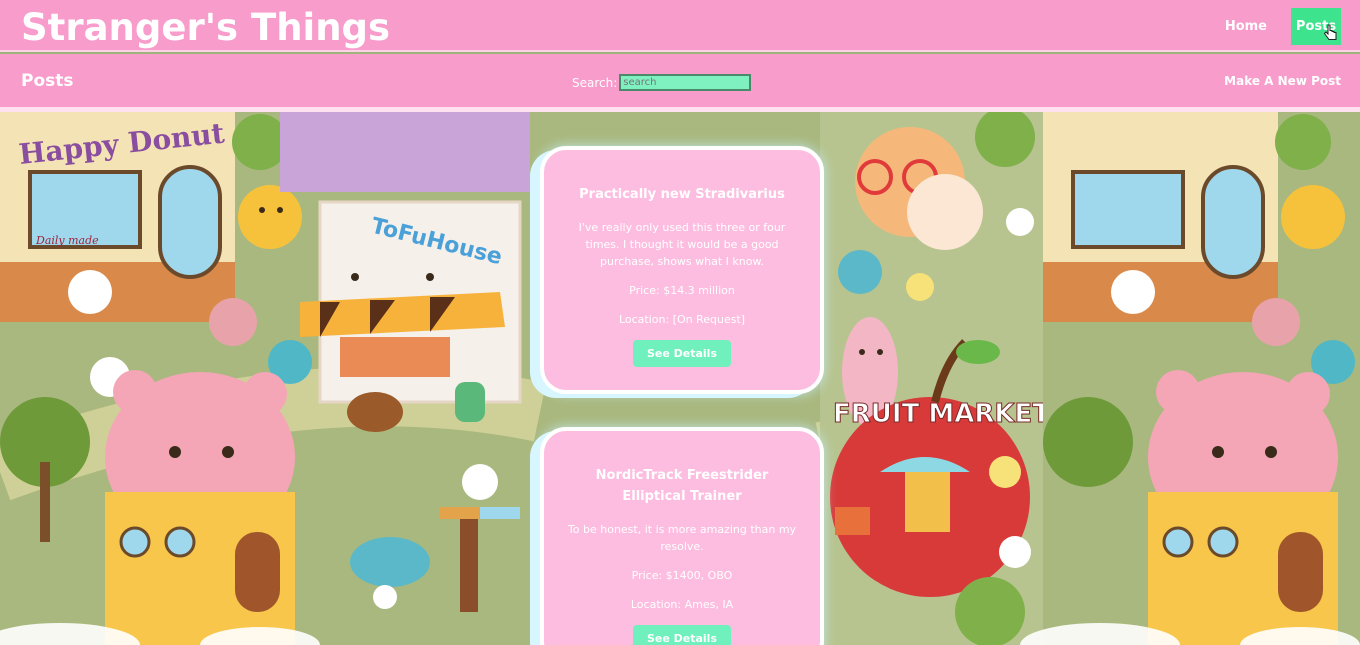  Describe the element at coordinates (1246, 26) in the screenshot. I see `nav-home-link: Home` at that location.